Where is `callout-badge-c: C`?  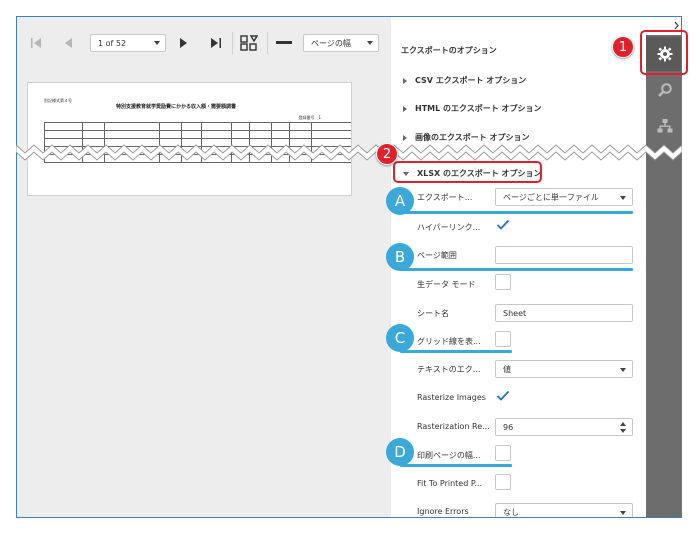
callout-badge-c: C is located at coordinates (400, 338).